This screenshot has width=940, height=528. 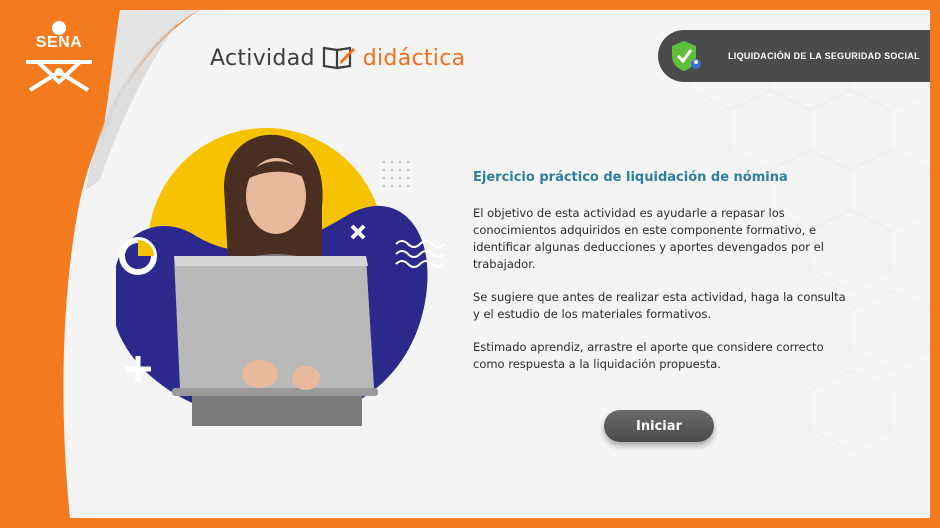 I want to click on course-header-pill: LIQUIDACIÓN DE LA SEGURIDAD SOCIAL, so click(x=794, y=56).